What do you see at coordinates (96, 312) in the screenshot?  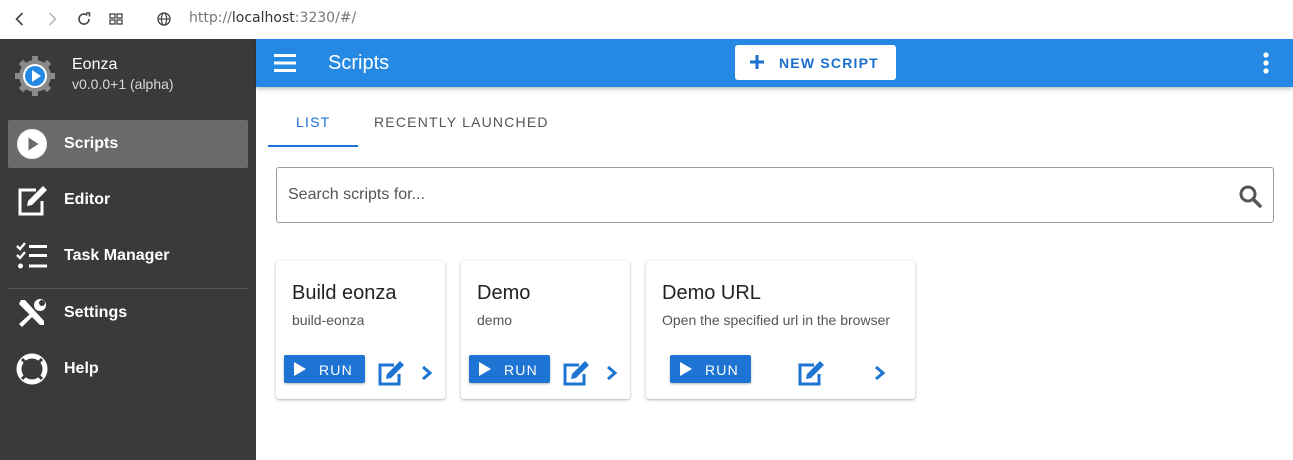 I see `sidebar-item-label: Settings` at bounding box center [96, 312].